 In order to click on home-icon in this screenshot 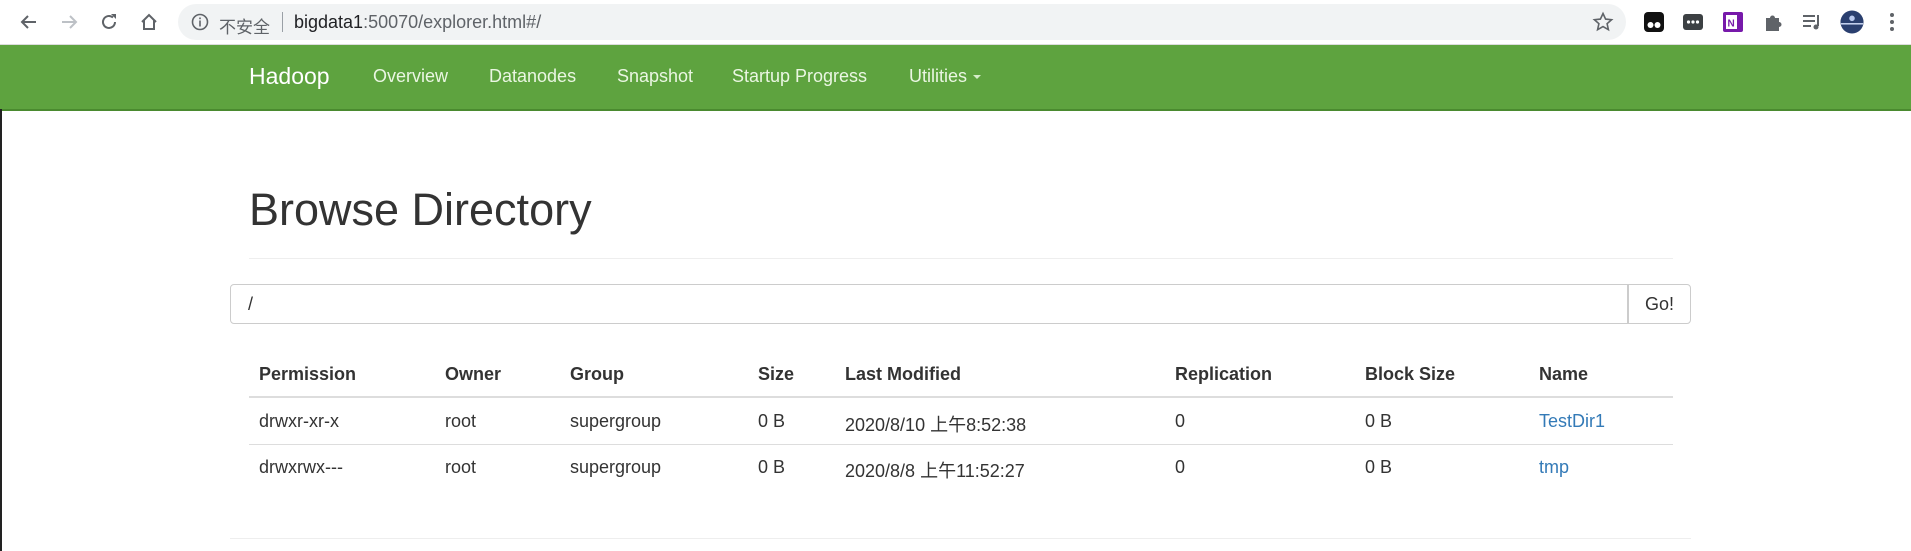, I will do `click(149, 22)`.